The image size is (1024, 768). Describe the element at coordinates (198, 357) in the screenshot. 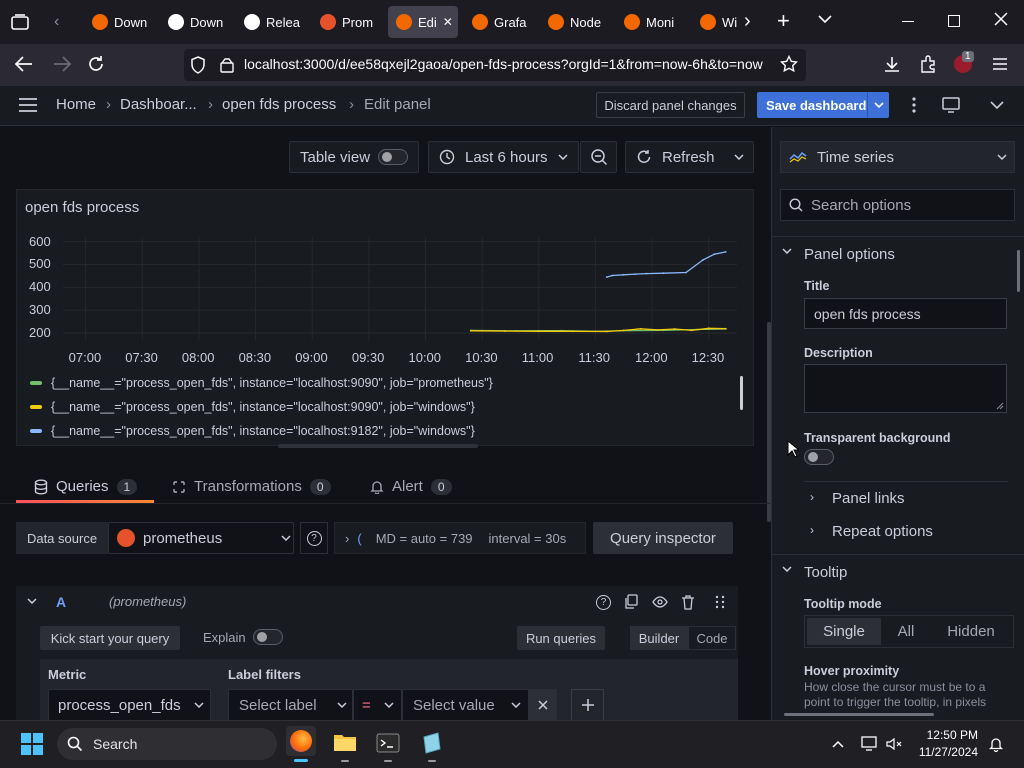

I see `x-tick-label: 08:00` at that location.